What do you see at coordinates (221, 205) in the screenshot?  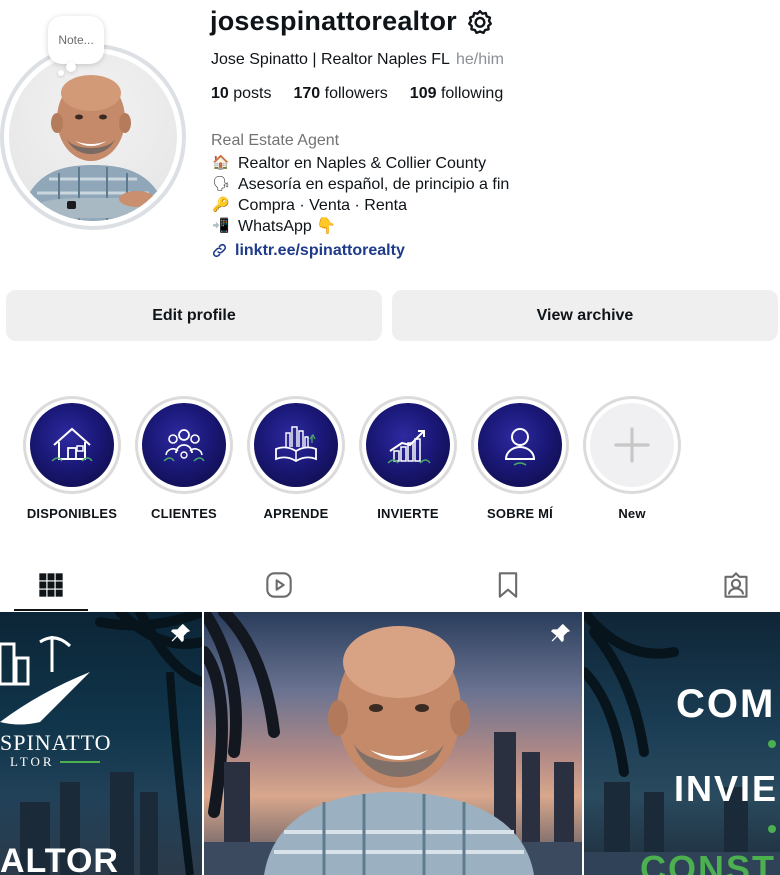 I see `key-emoji-icon: 🔑` at bounding box center [221, 205].